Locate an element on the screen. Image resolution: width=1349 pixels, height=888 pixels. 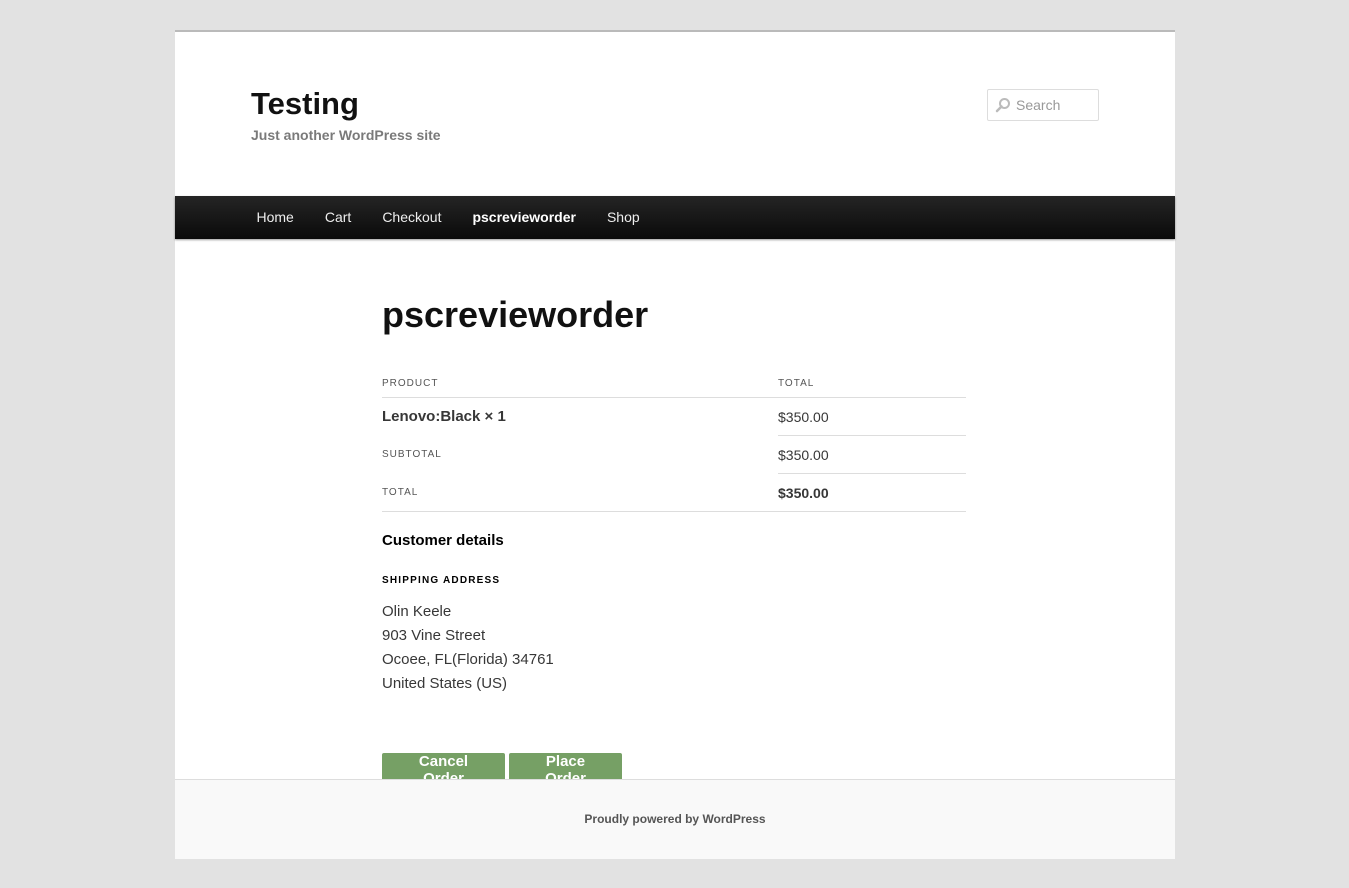
product-column-header: PRODUCT is located at coordinates (580, 383).